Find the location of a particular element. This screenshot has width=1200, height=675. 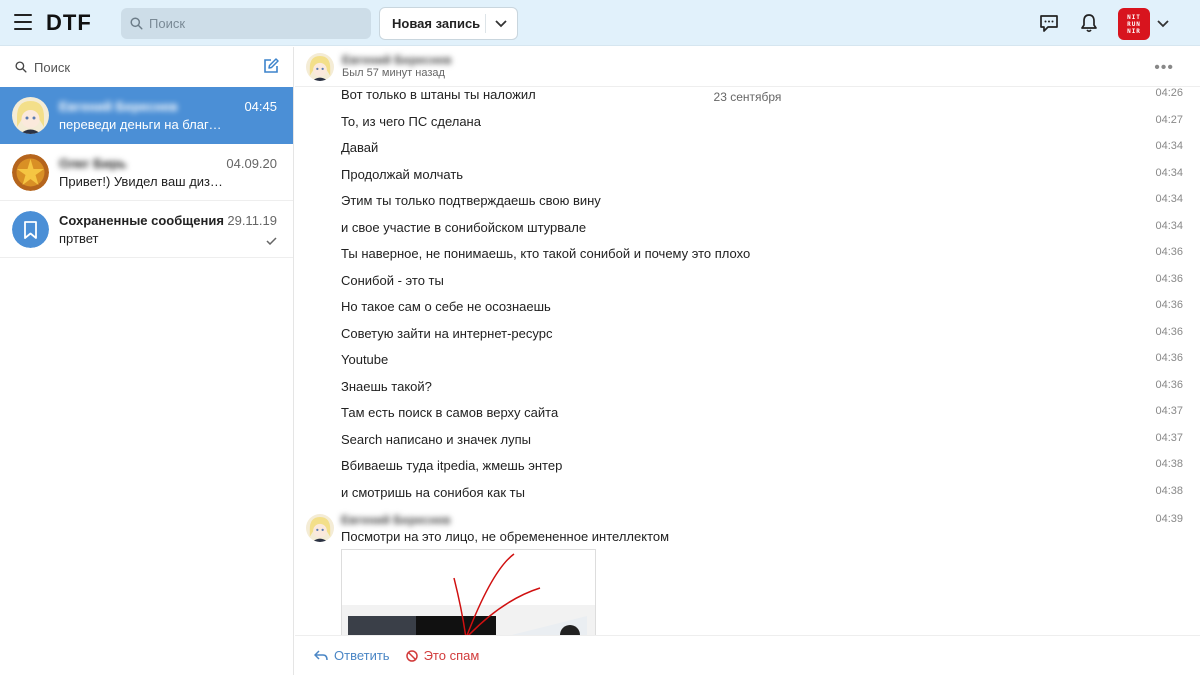

message-row: и смотришь на сонибоя как ты 04:38 is located at coordinates (762, 498).